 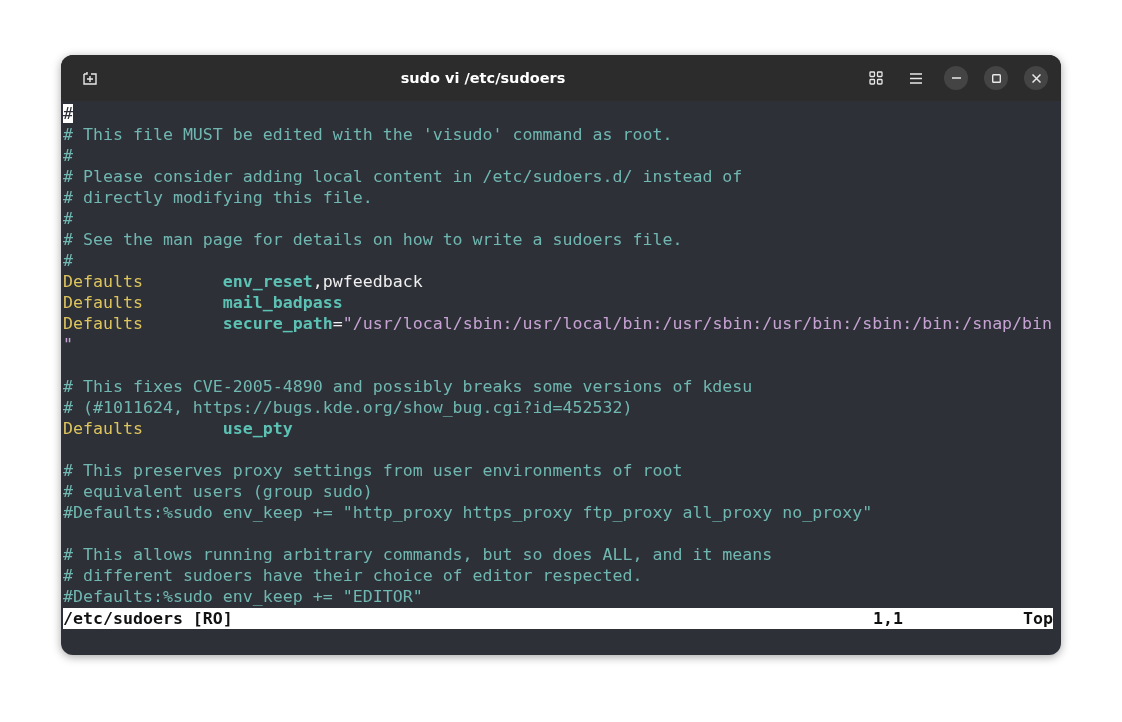 What do you see at coordinates (218, 491) in the screenshot?
I see `comment-text: # equivalent users (group sudo)` at bounding box center [218, 491].